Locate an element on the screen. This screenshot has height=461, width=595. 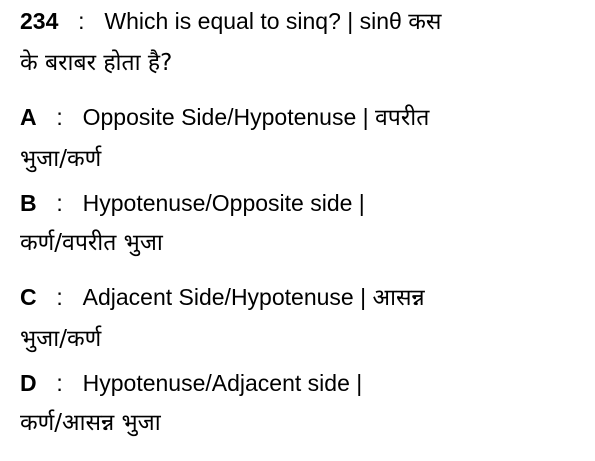
question-text-line-1: Which is equal to sinq? | sinθ कस is located at coordinates (273, 21).